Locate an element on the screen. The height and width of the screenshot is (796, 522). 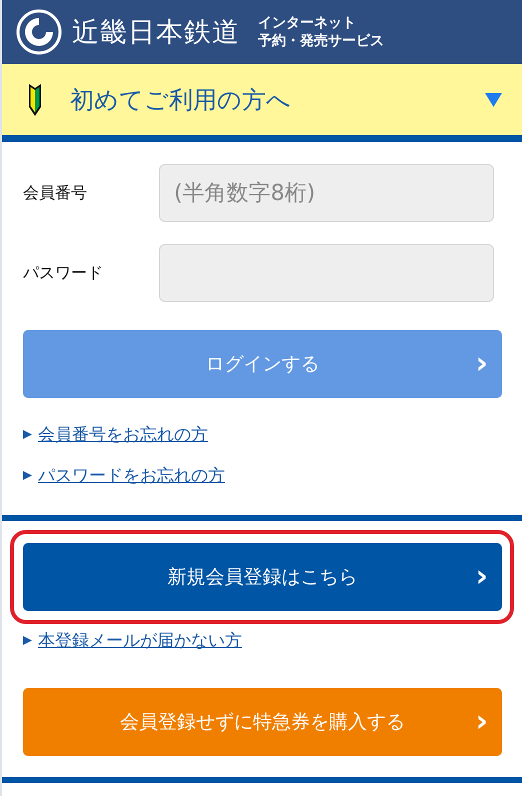
field-label: 会員番号 is located at coordinates (55, 193).